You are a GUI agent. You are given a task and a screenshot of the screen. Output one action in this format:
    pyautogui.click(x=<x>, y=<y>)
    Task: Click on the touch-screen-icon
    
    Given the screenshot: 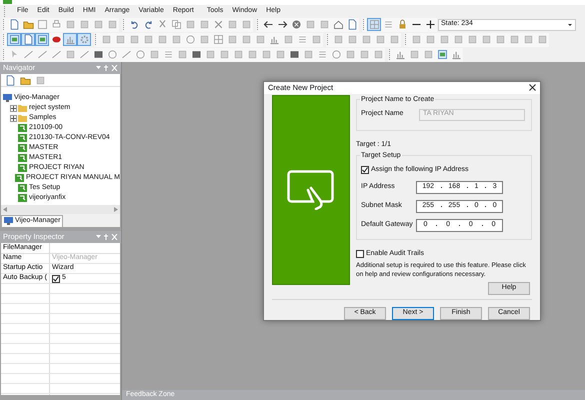 What is the action you would take?
    pyautogui.click(x=311, y=190)
    